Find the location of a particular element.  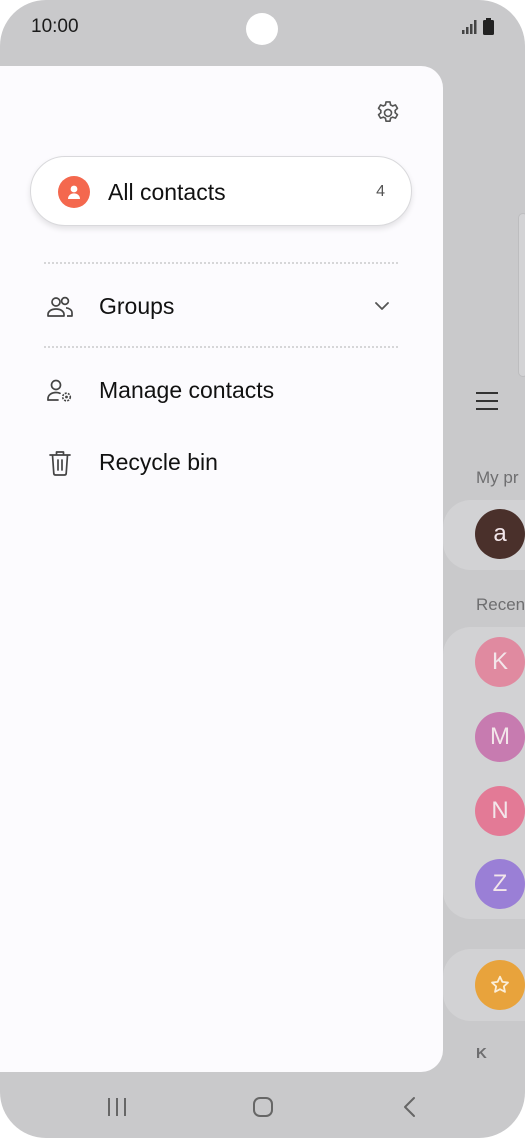

home-icon is located at coordinates (263, 1107).